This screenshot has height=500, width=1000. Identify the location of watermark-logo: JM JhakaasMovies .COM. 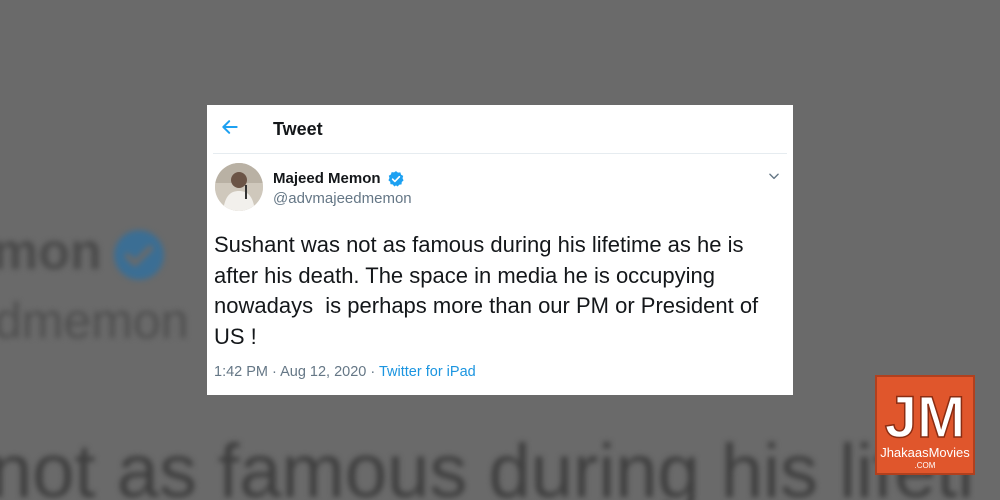
(925, 425).